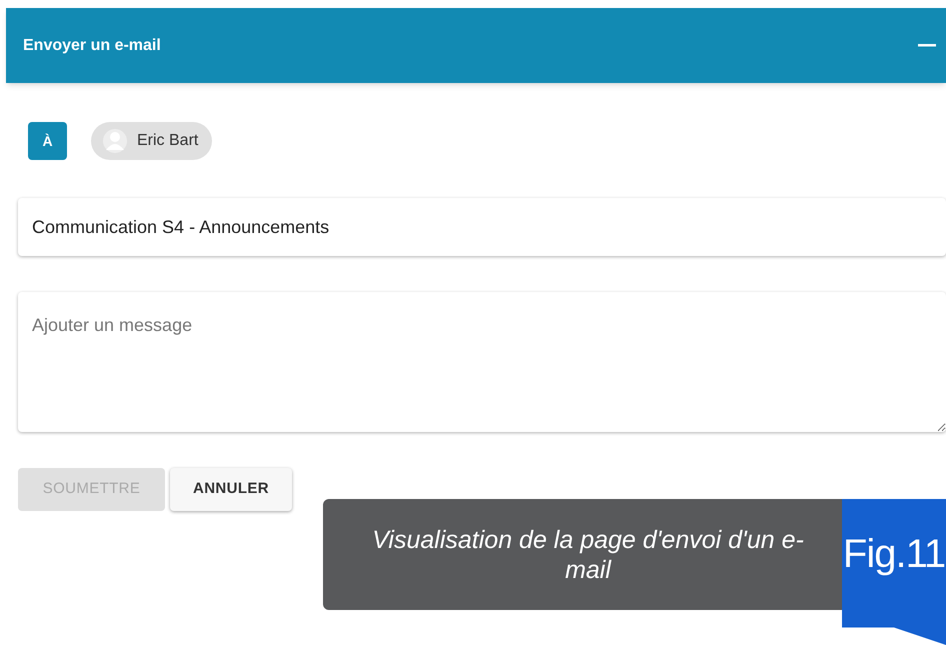 The width and height of the screenshot is (946, 645). What do you see at coordinates (47, 141) in the screenshot?
I see `recipient-label: À` at bounding box center [47, 141].